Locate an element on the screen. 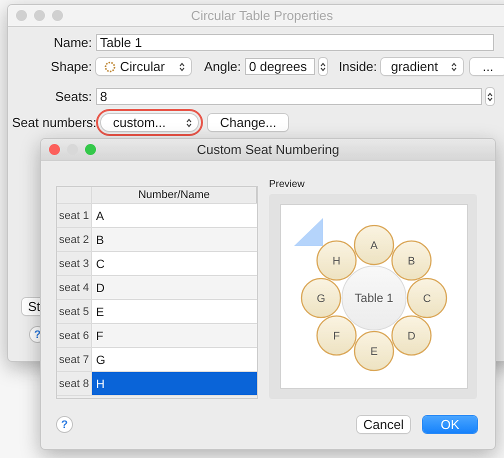 This screenshot has width=504, height=458. cancel-button: Cancel is located at coordinates (383, 424).